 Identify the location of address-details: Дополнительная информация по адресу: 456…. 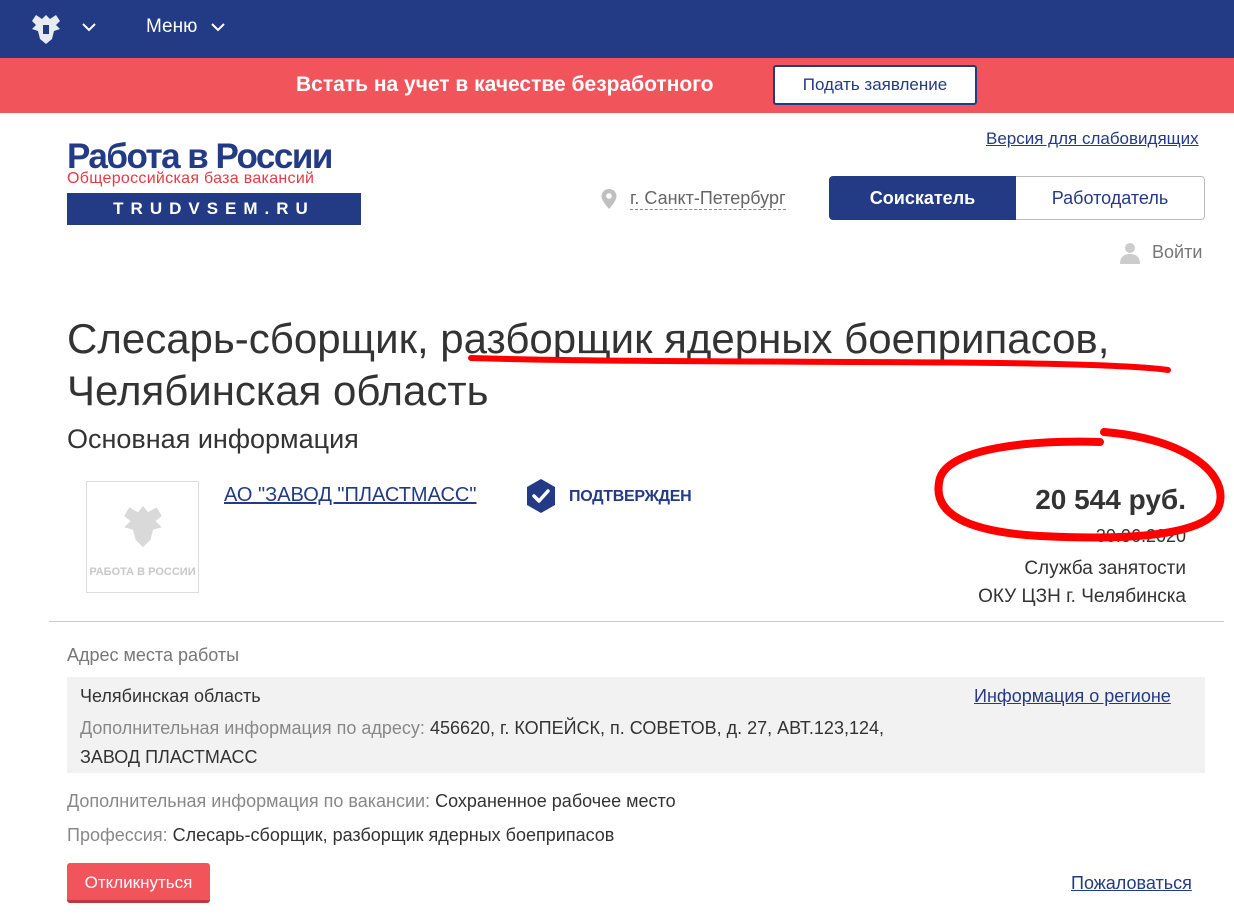
(490, 743).